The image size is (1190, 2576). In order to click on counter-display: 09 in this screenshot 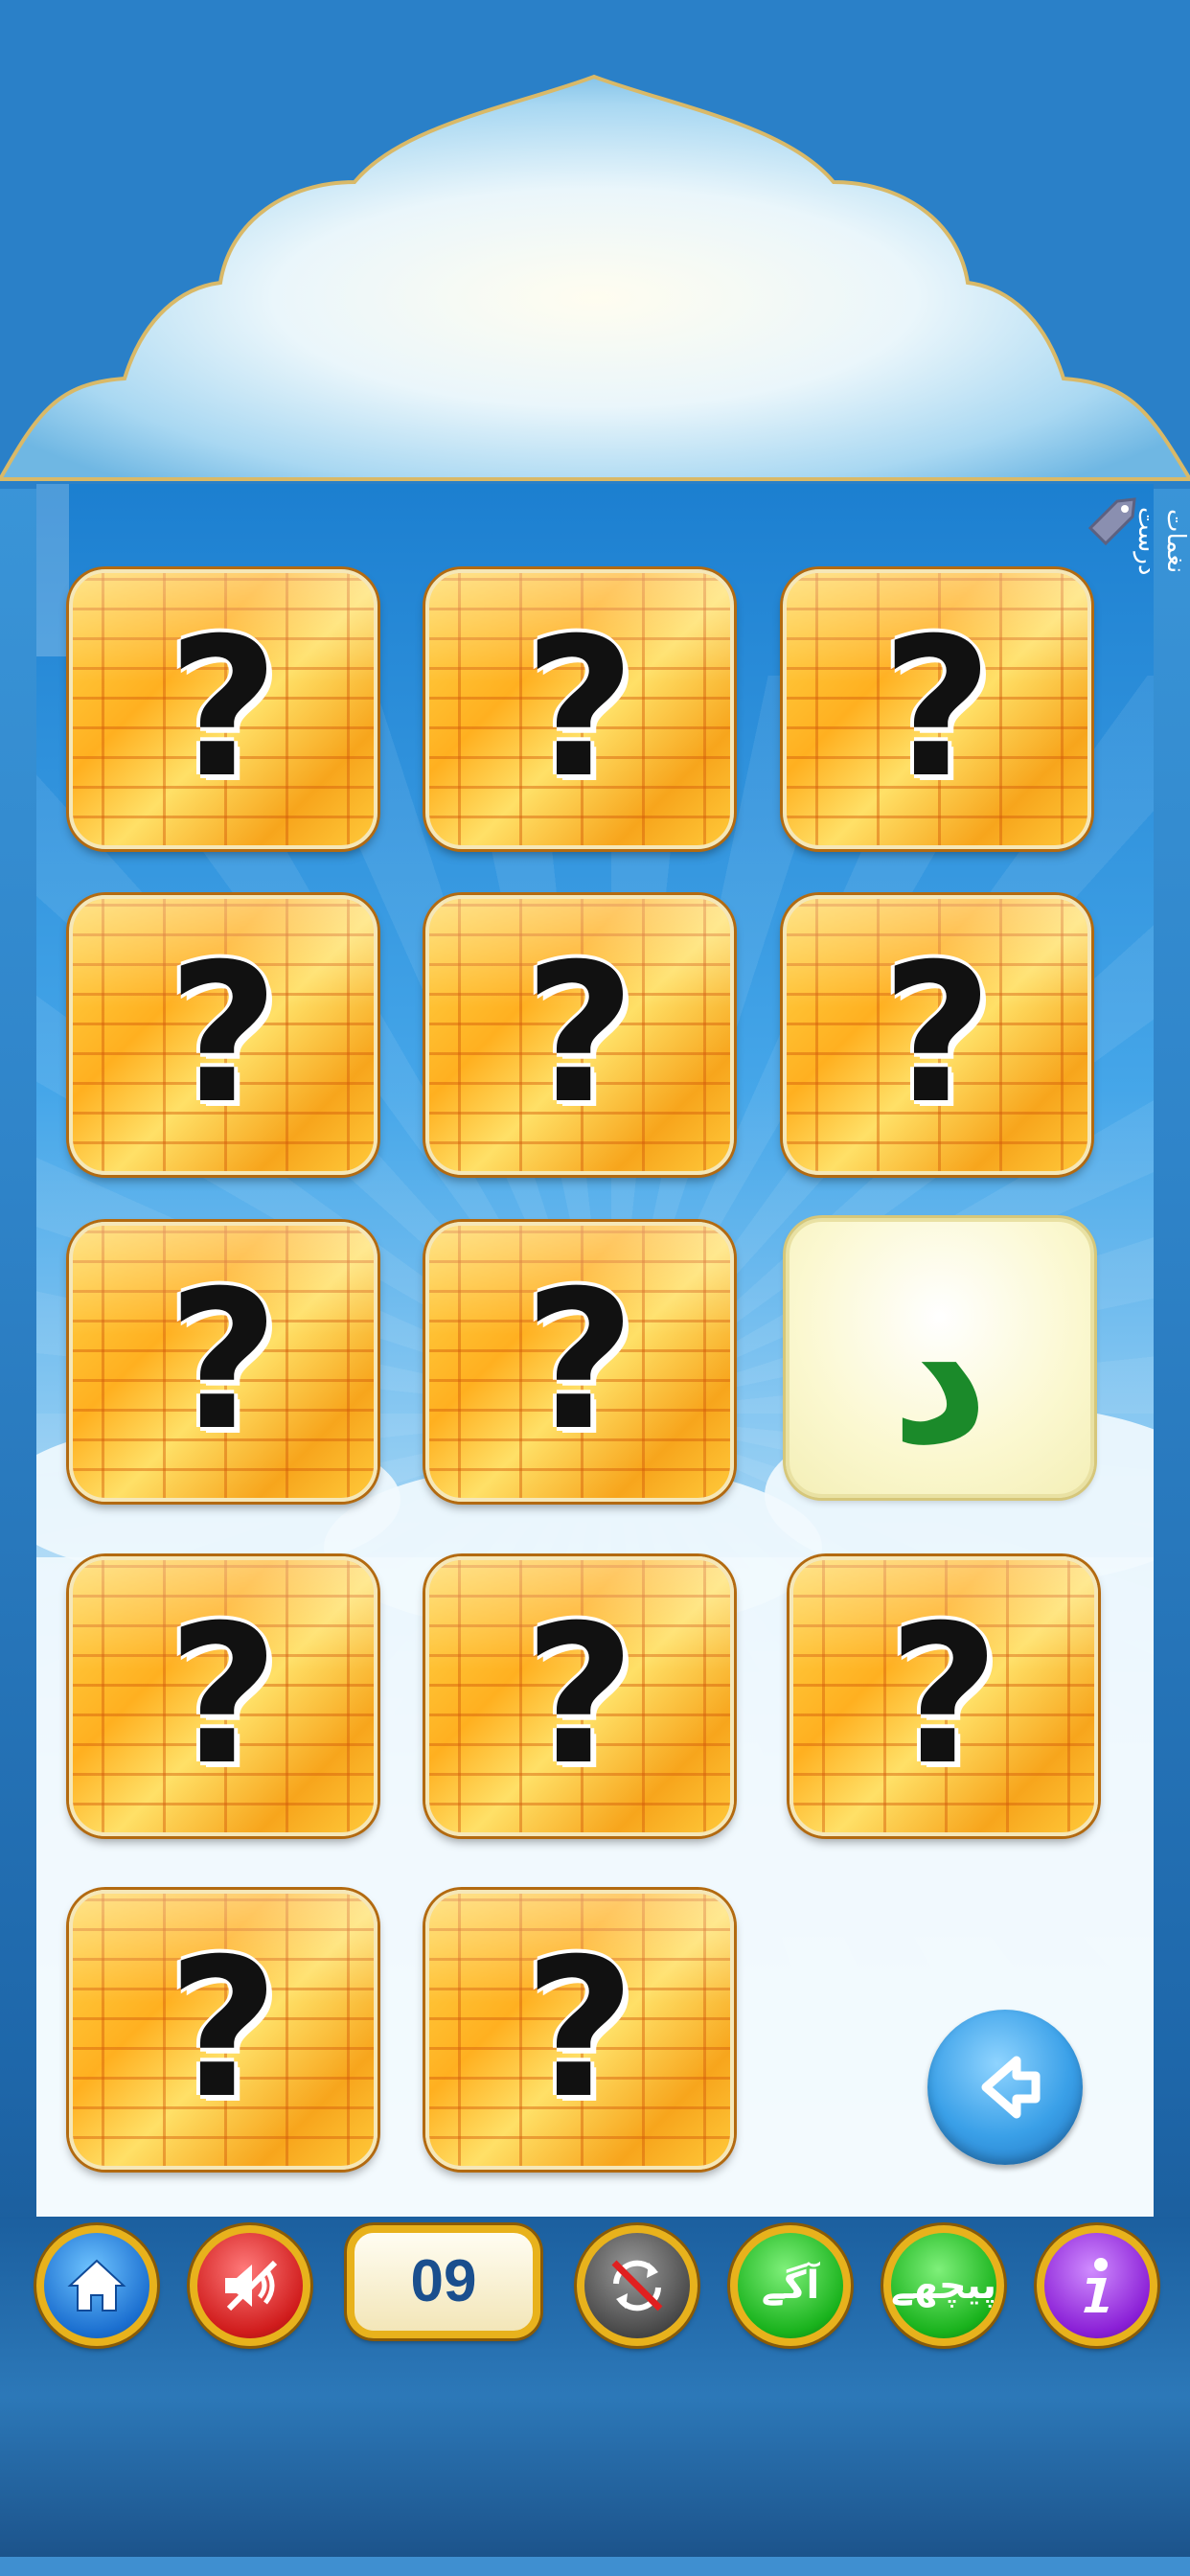, I will do `click(444, 2281)`.